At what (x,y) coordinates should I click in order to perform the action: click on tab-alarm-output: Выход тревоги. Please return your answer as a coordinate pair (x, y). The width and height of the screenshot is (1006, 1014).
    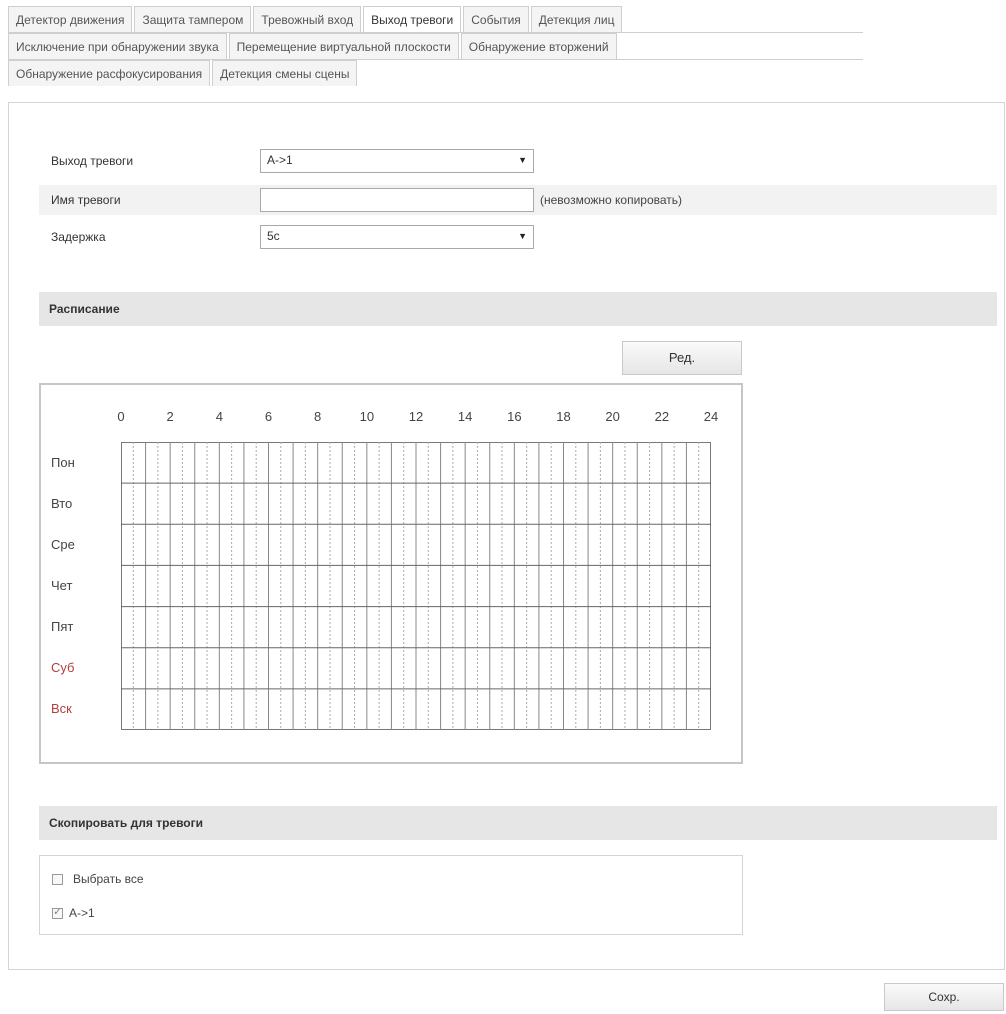
    Looking at the image, I should click on (412, 19).